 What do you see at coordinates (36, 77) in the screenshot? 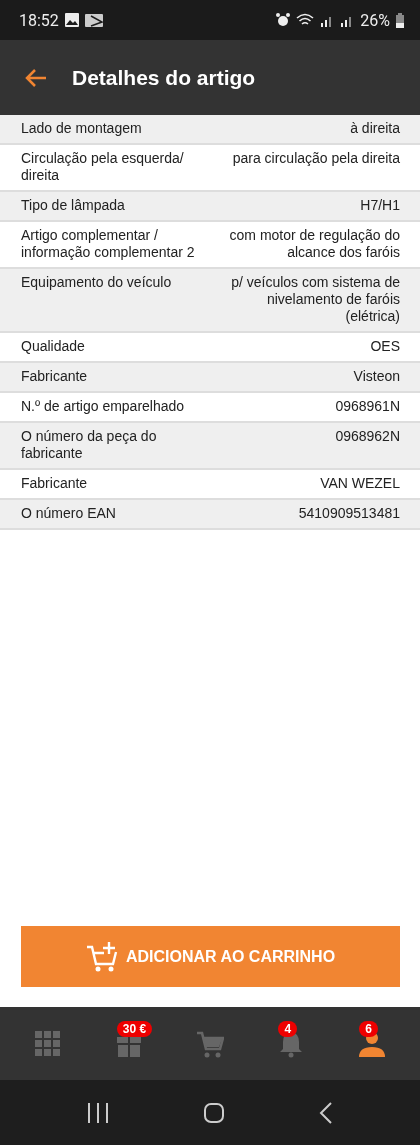
I see `back-arrow-icon` at bounding box center [36, 77].